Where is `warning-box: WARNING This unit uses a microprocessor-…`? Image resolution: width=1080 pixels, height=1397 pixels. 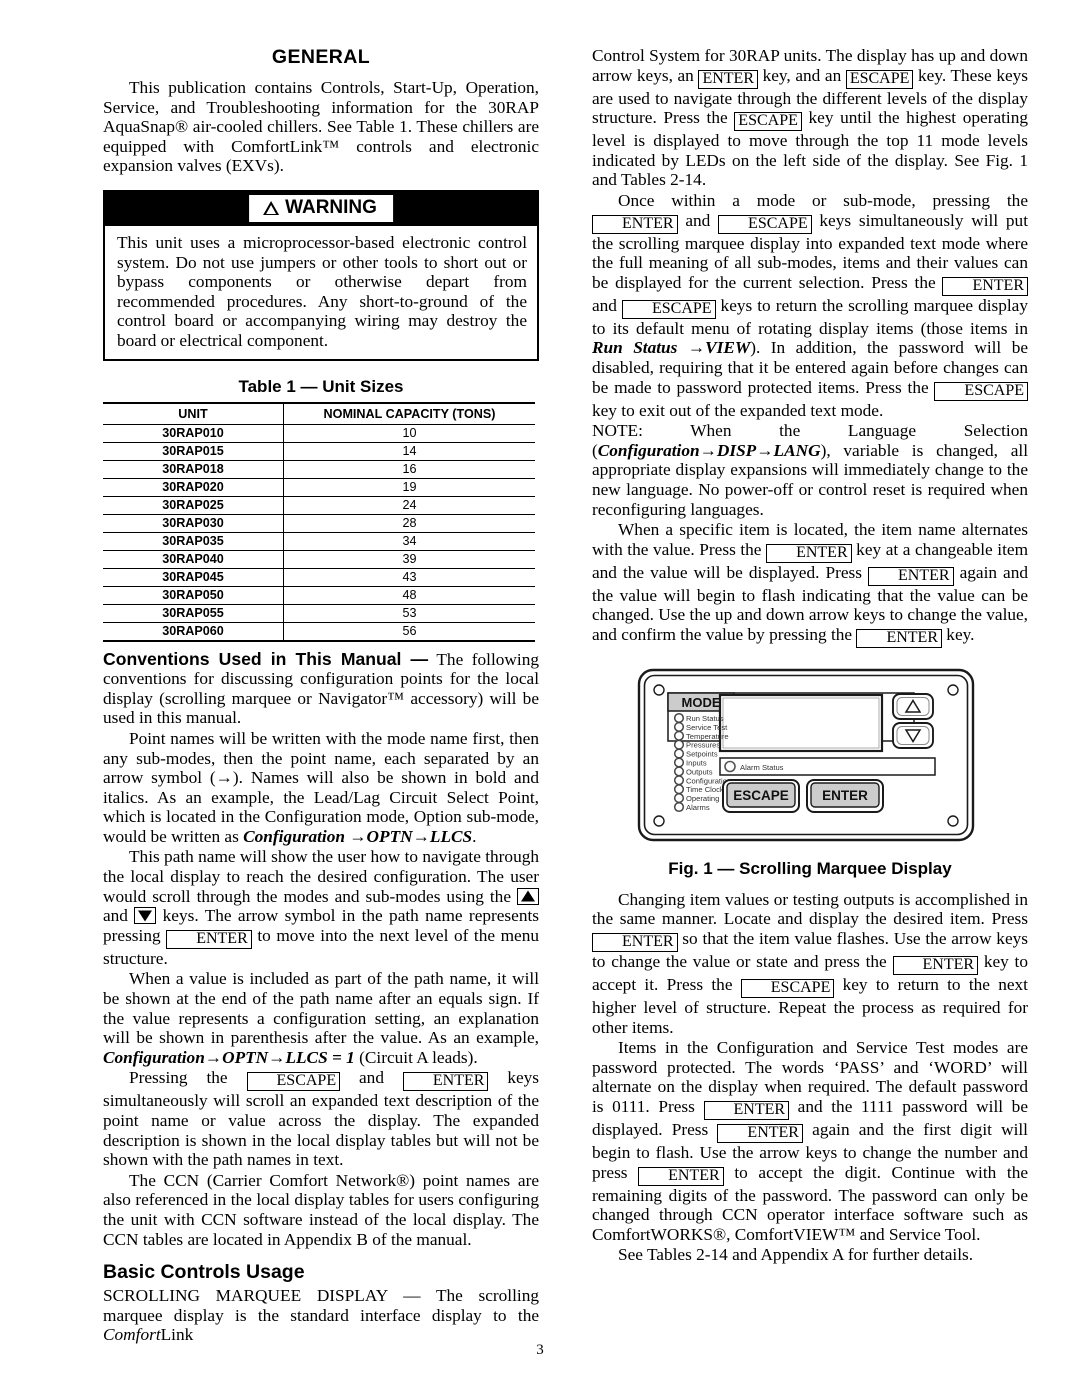 warning-box: WARNING This unit uses a microprocessor-… is located at coordinates (321, 275).